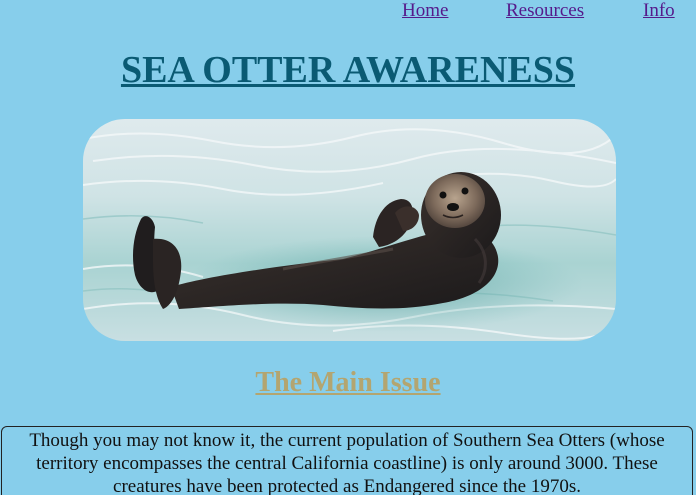 The image size is (696, 495). I want to click on page-title: SEA OTTER AWARENESS, so click(348, 70).